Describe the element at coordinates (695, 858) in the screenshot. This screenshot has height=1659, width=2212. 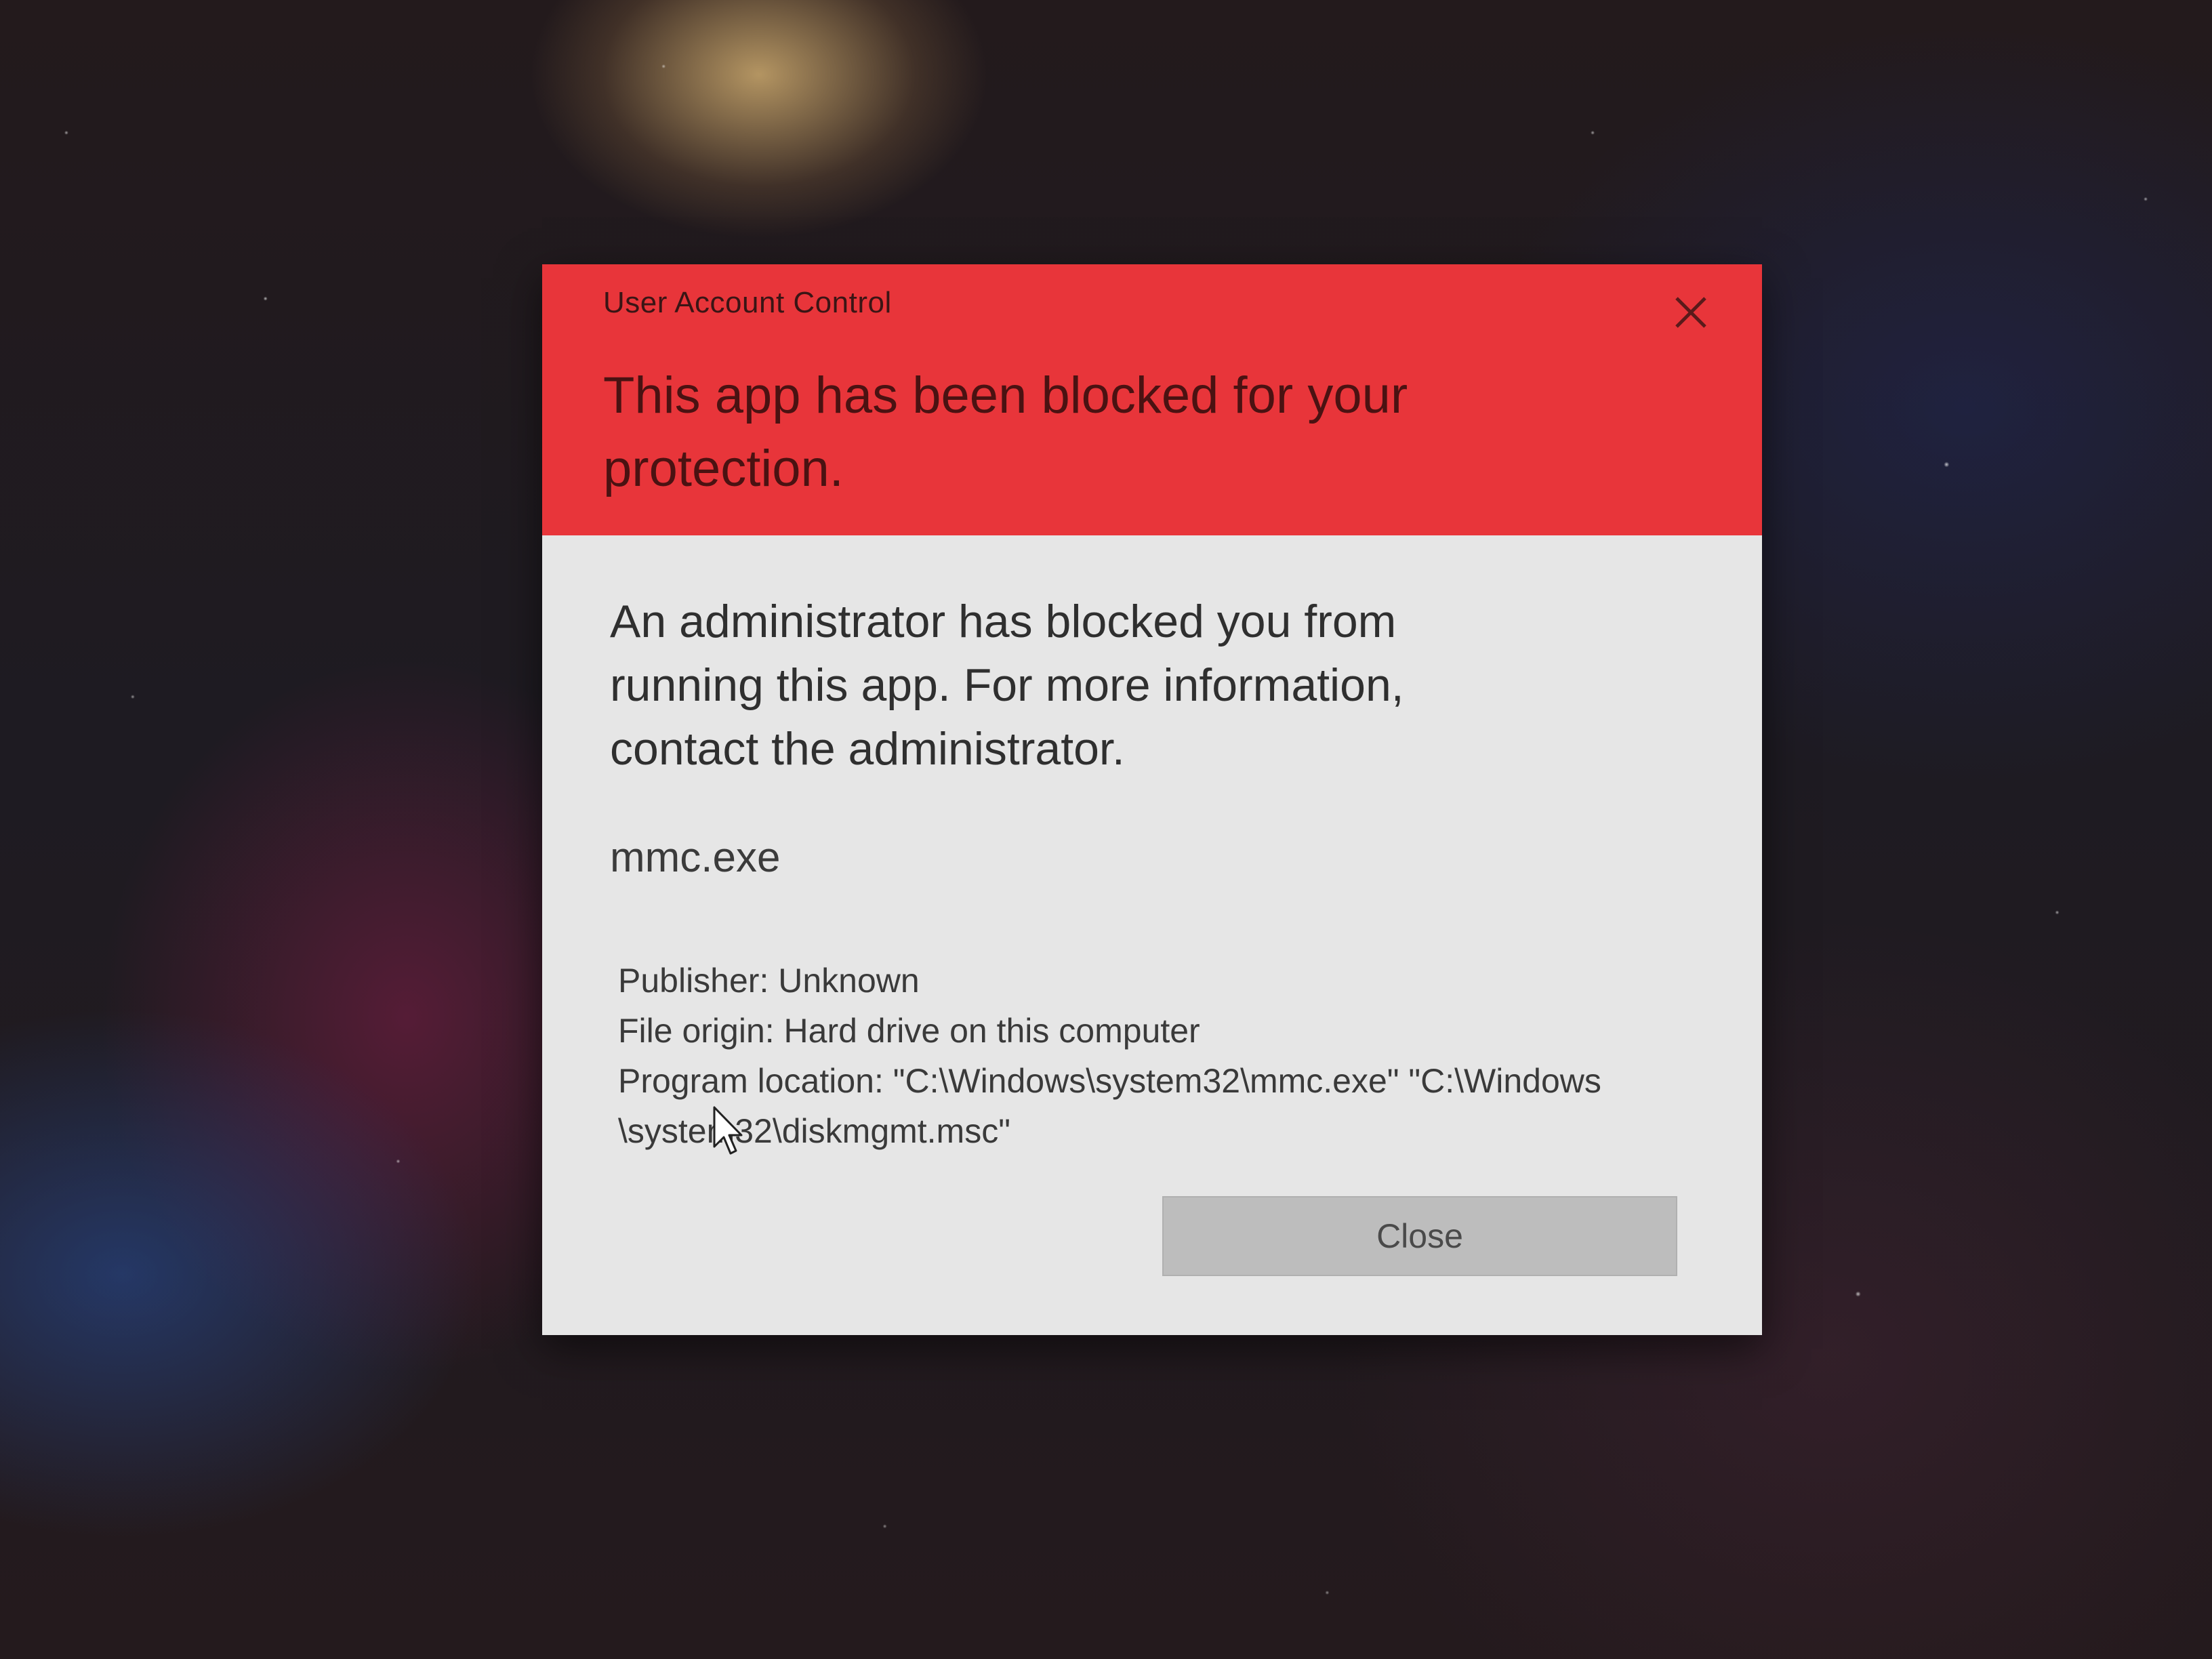
I see `app-name: mmc.exe` at that location.